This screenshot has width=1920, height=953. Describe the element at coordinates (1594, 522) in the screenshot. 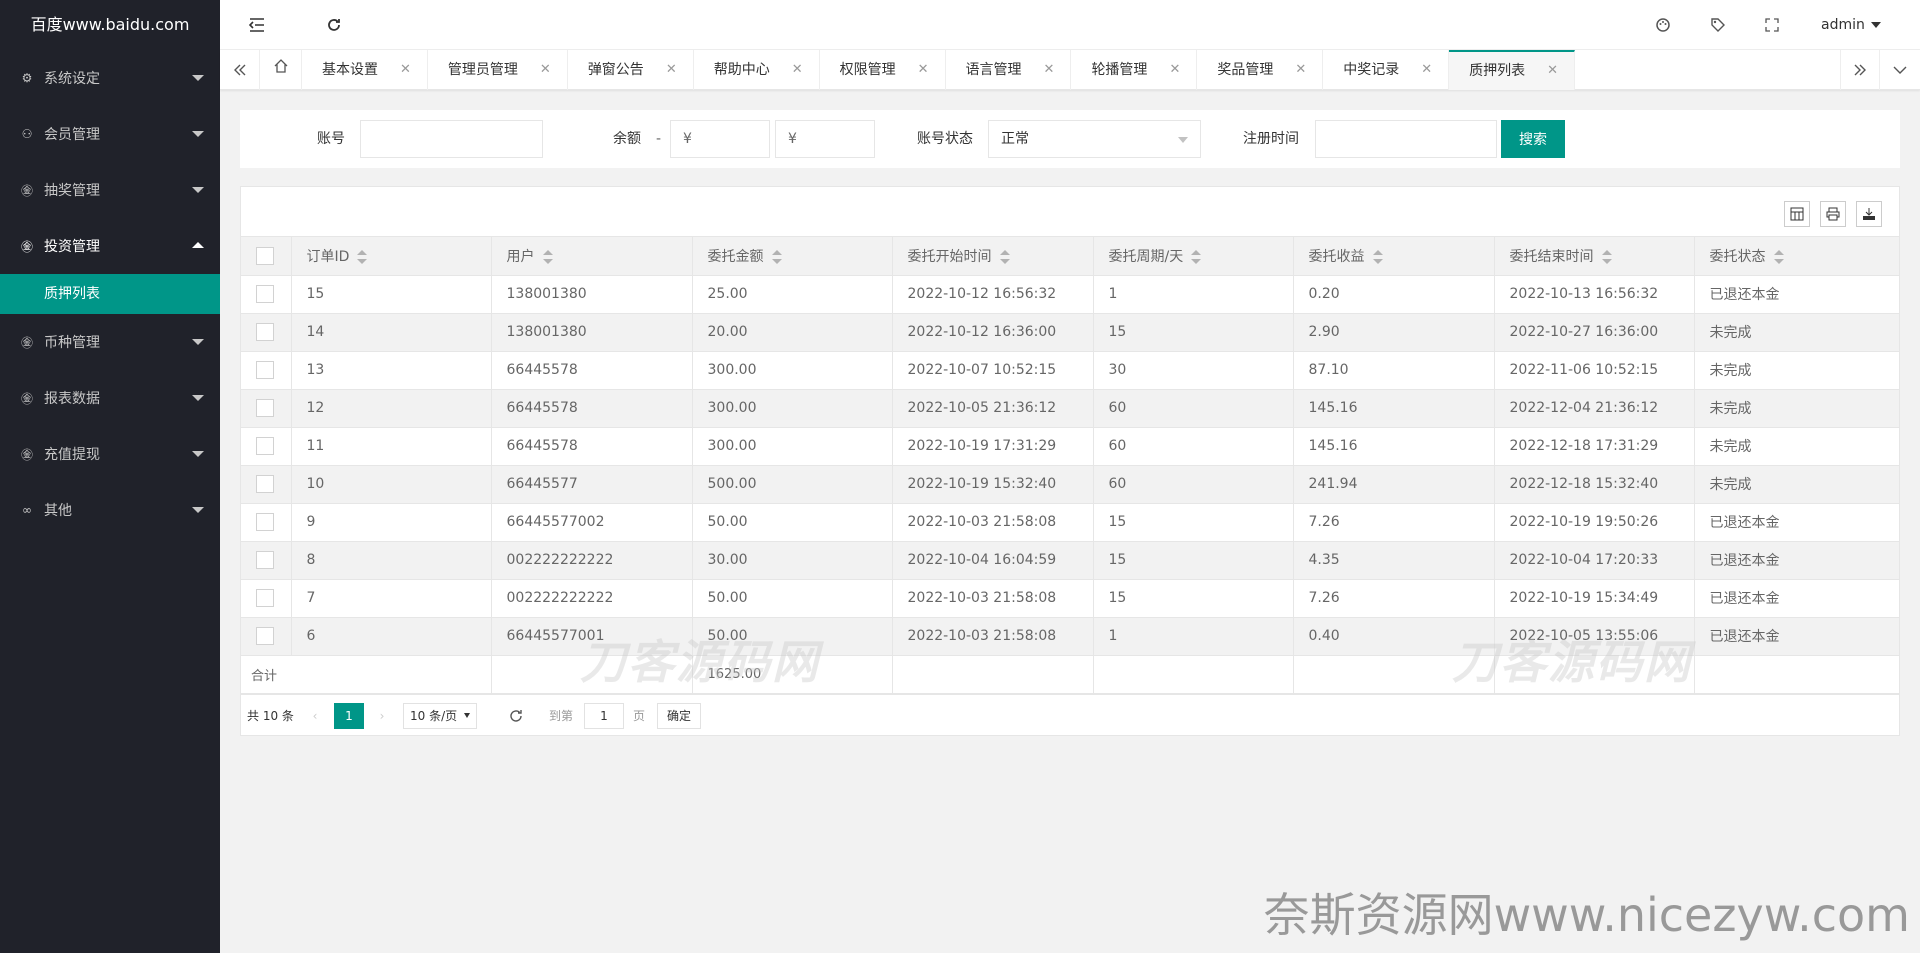

I see `table-cell: 2022-10-19 19:50:26` at that location.